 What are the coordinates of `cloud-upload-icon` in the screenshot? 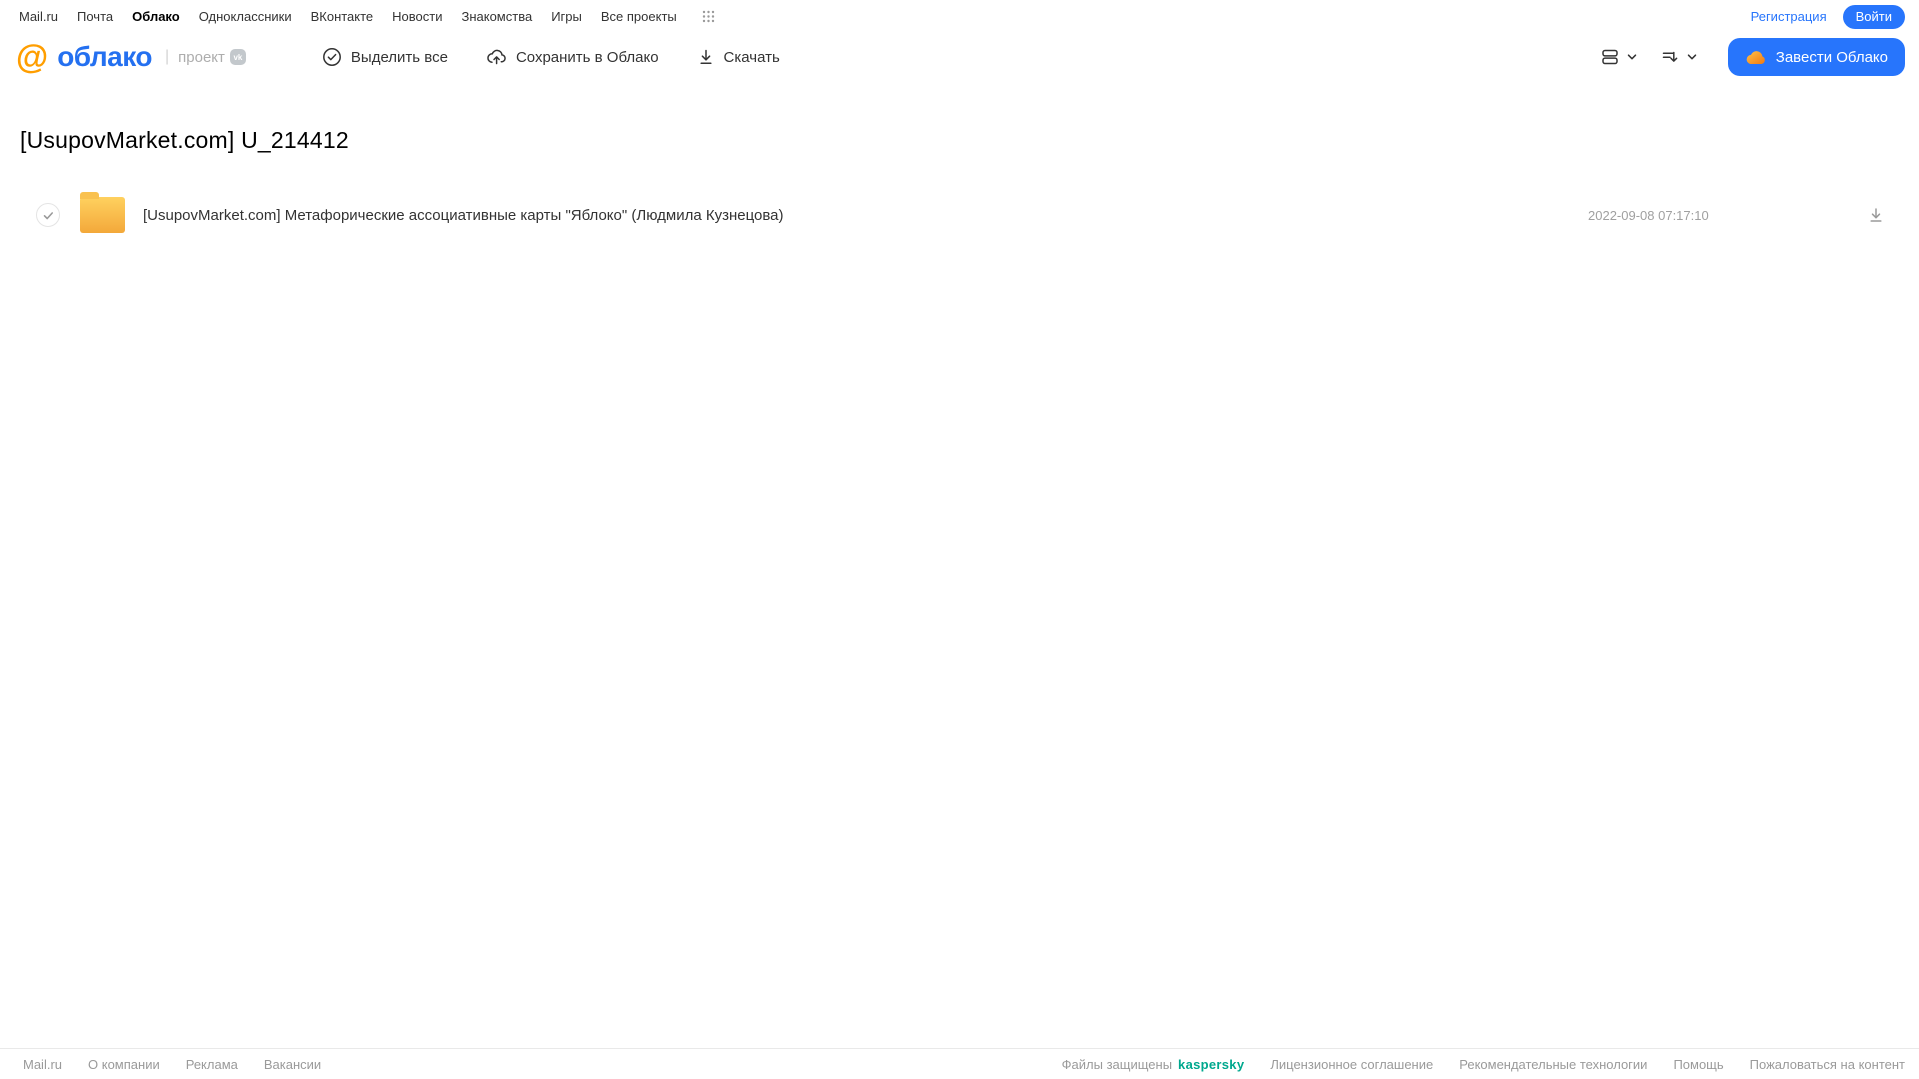 It's located at (496, 57).